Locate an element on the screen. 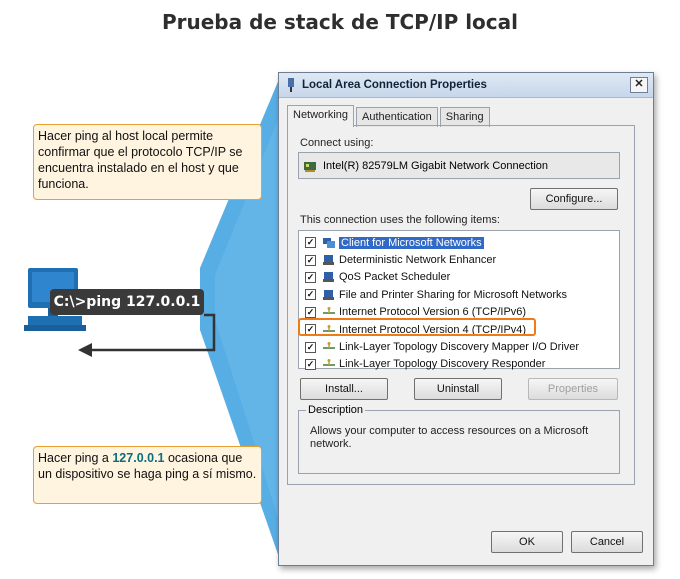 This screenshot has height=579, width=680. connect-using-label: Connect using: is located at coordinates (337, 143).